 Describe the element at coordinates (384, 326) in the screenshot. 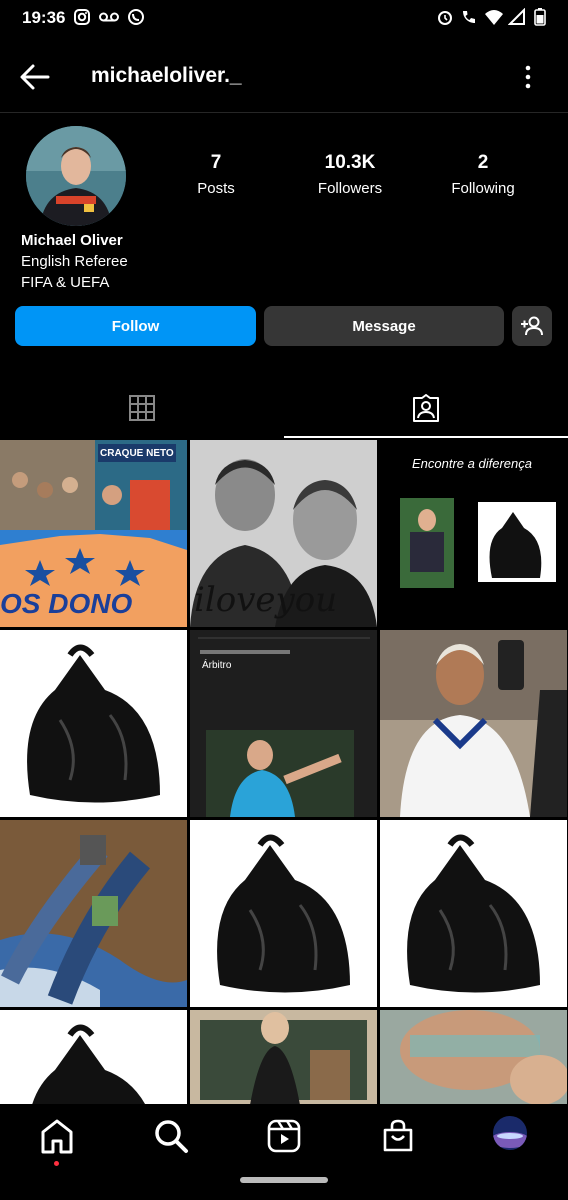

I see `message-button: Message` at that location.